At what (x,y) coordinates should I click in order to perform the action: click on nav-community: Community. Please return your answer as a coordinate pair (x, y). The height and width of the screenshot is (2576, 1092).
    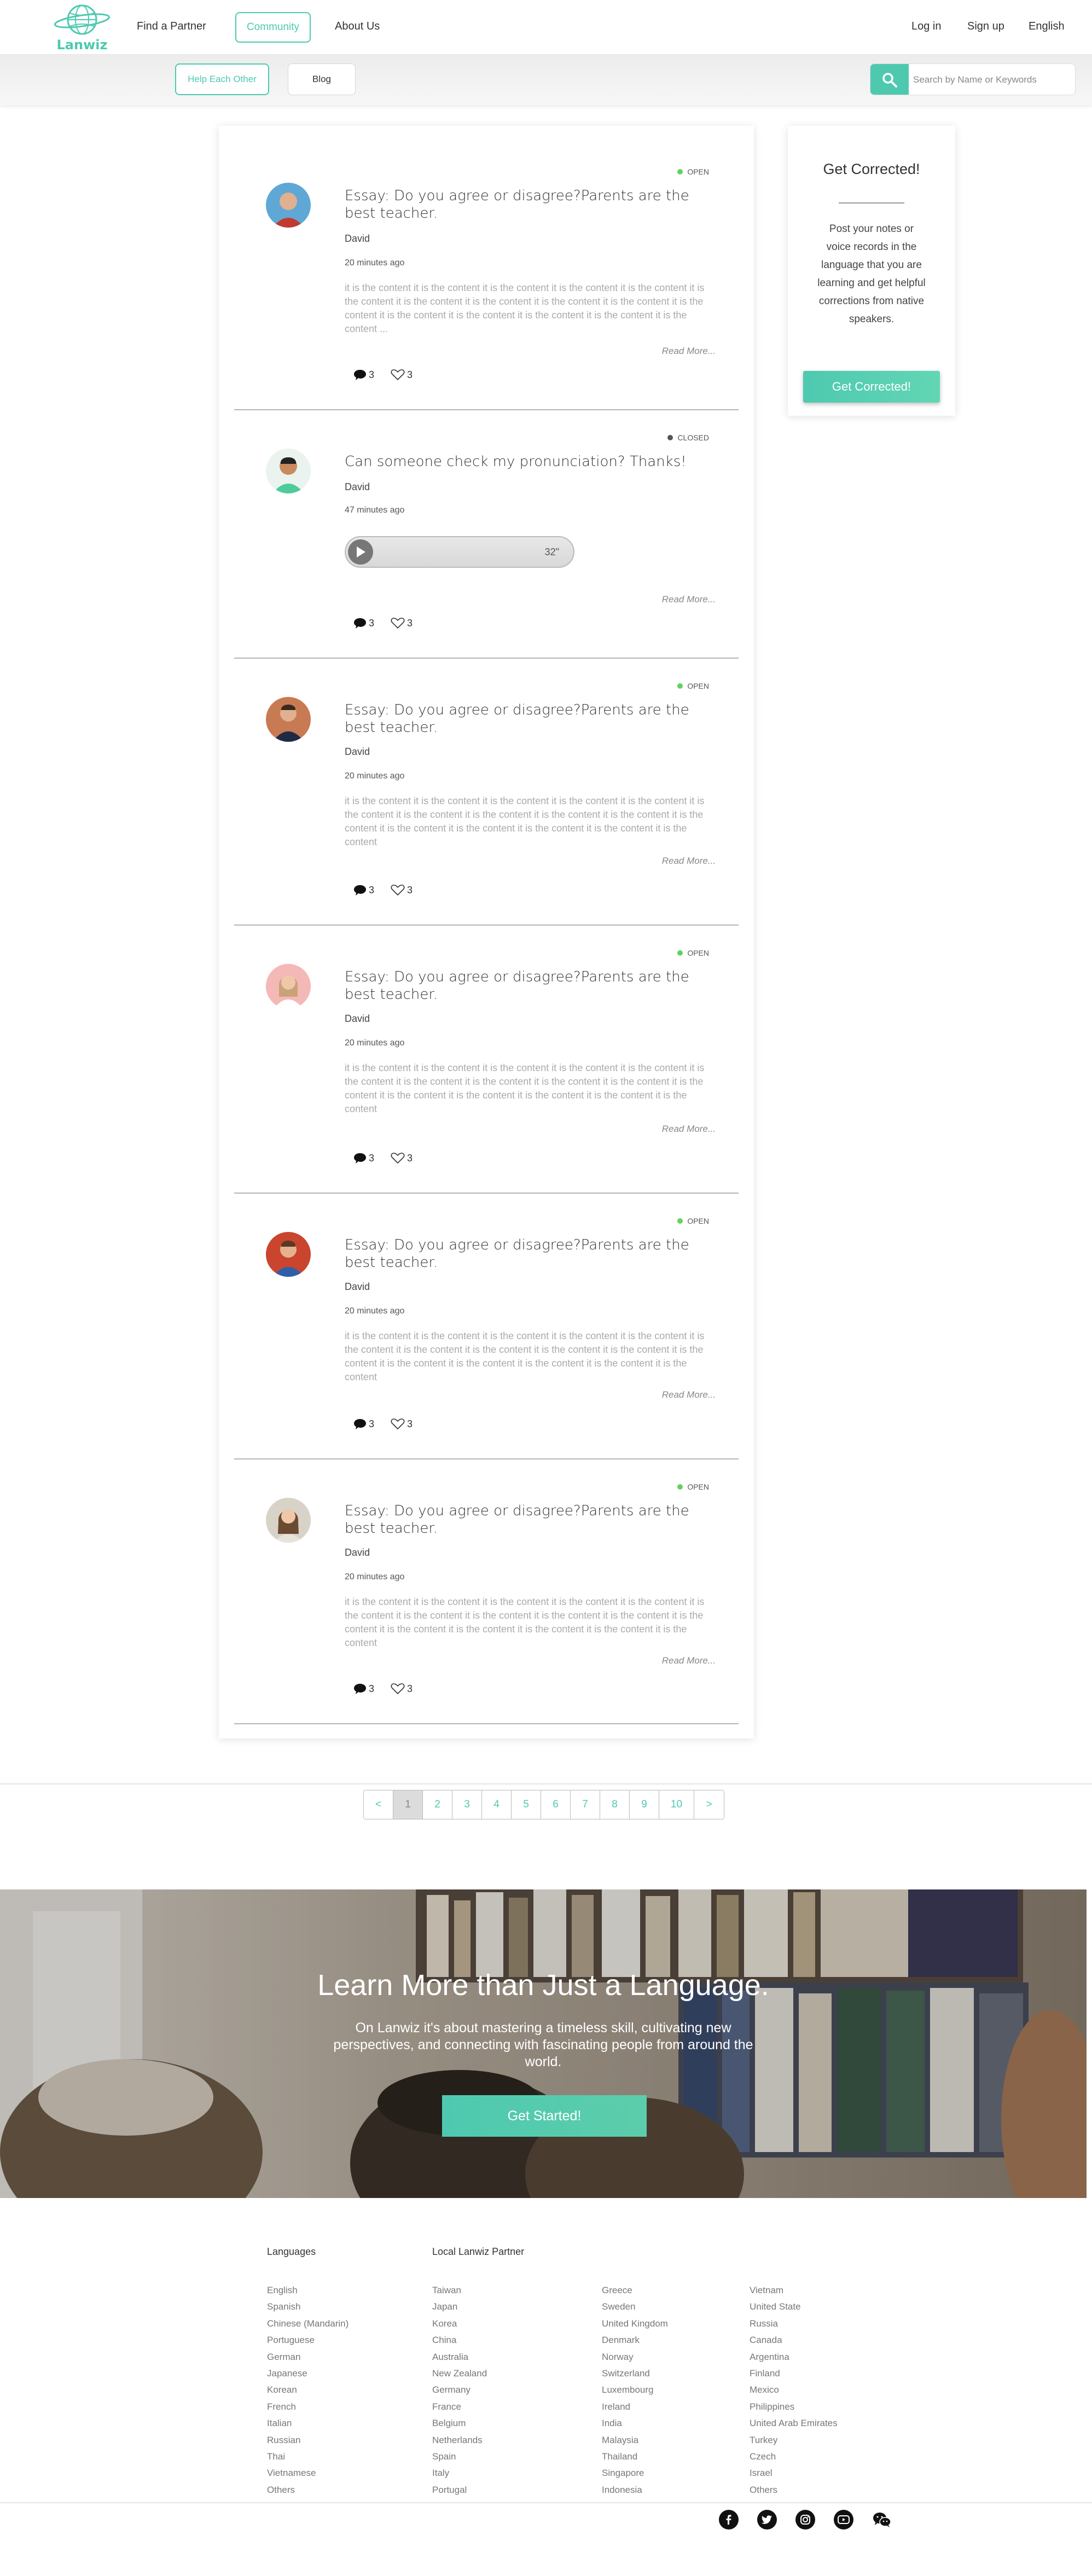
    Looking at the image, I should click on (273, 27).